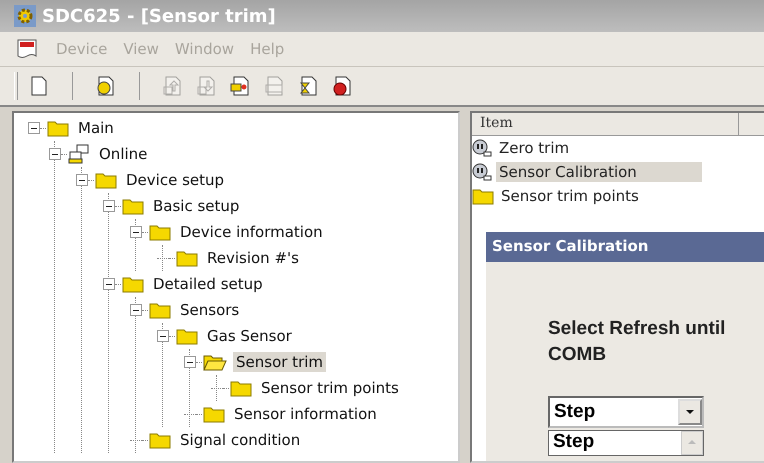  Describe the element at coordinates (159, 16) in the screenshot. I see `window-title: SDC625 - [Sensor trim]` at that location.